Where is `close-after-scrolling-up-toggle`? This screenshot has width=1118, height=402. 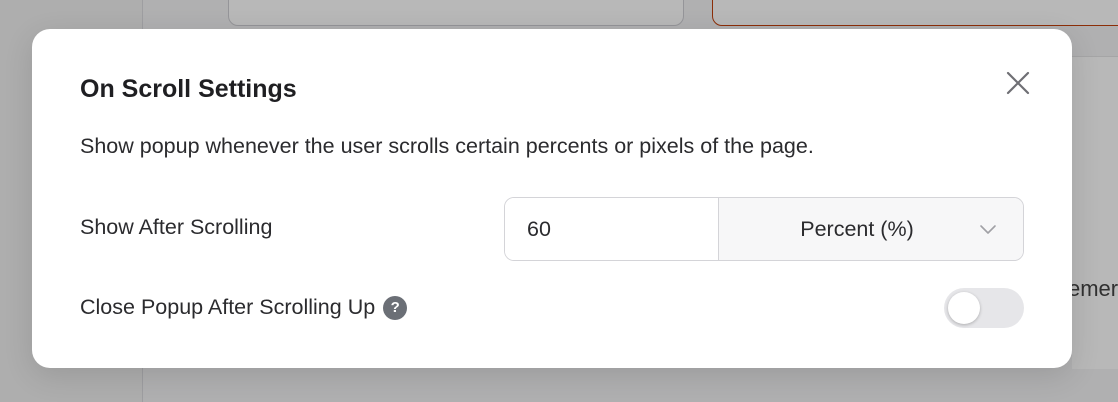
close-after-scrolling-up-toggle is located at coordinates (984, 308).